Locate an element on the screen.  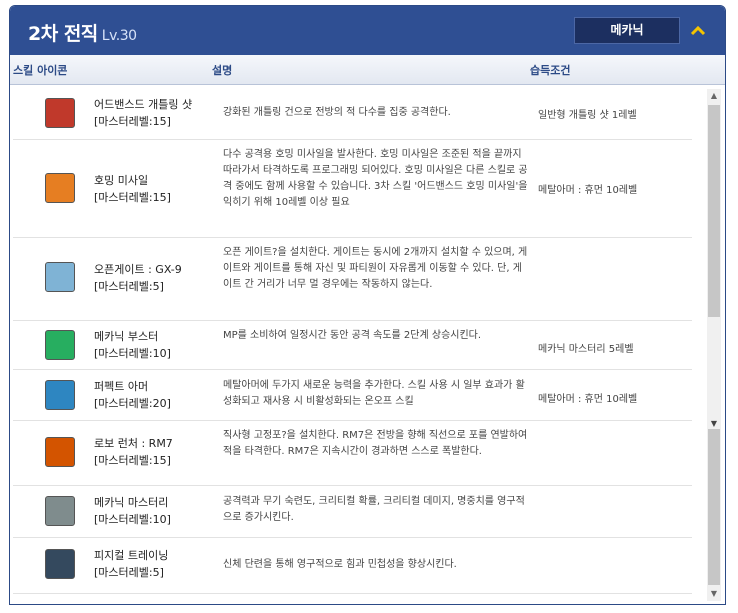
skill-desc: 강화된 개틀링 건으로 전방의 적 다수를 집중 공격한다. is located at coordinates (337, 112).